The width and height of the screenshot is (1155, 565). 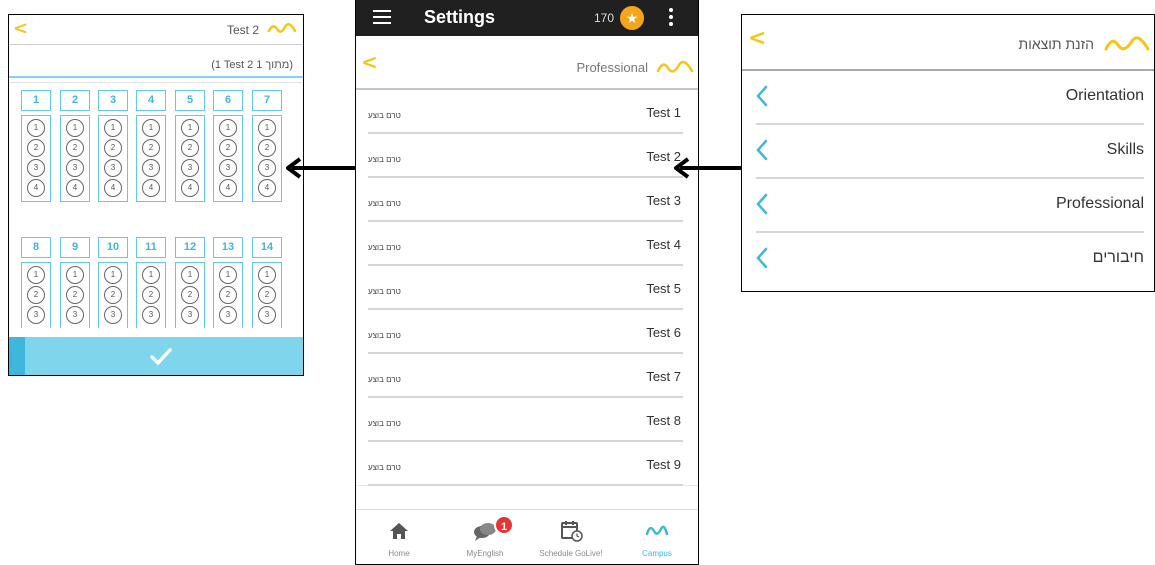 I want to click on question-column: 6 1 2 3 4, so click(x=228, y=146).